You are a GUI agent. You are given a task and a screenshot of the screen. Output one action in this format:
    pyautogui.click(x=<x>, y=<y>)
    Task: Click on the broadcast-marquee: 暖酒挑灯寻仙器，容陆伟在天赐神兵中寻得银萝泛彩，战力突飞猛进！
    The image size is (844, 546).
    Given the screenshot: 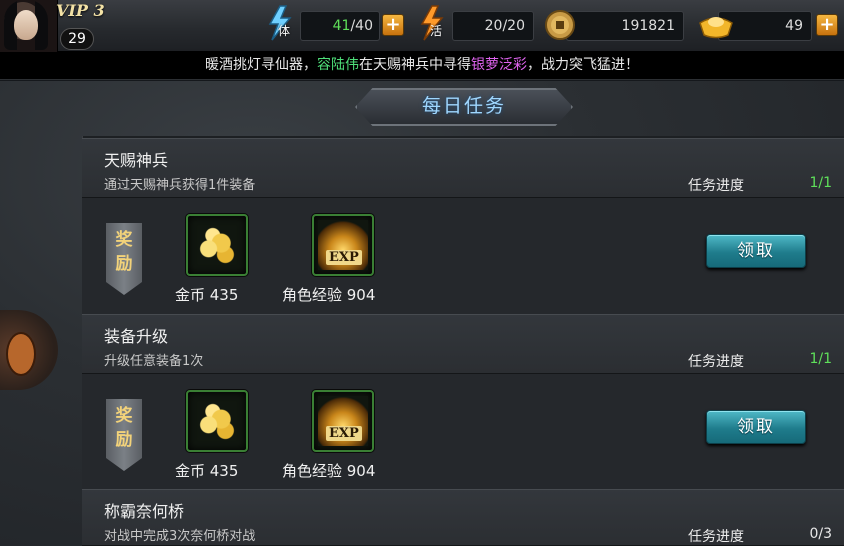 What is the action you would take?
    pyautogui.click(x=422, y=66)
    